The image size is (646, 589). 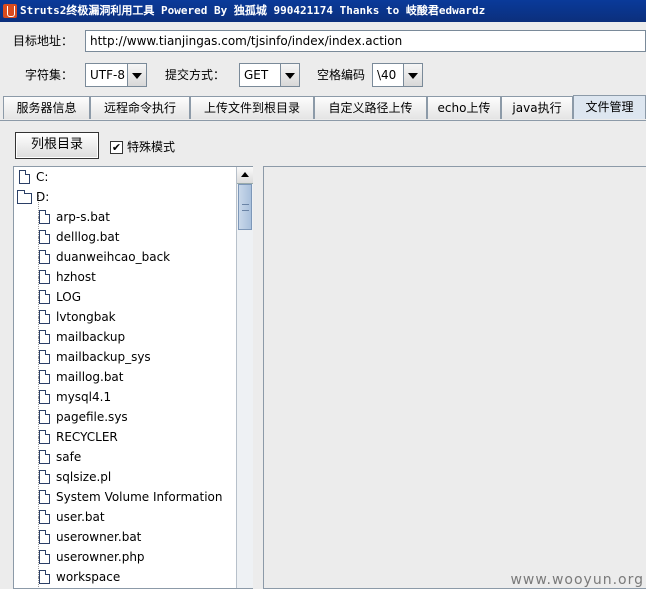 I want to click on tree-item-label: LOG, so click(x=69, y=297).